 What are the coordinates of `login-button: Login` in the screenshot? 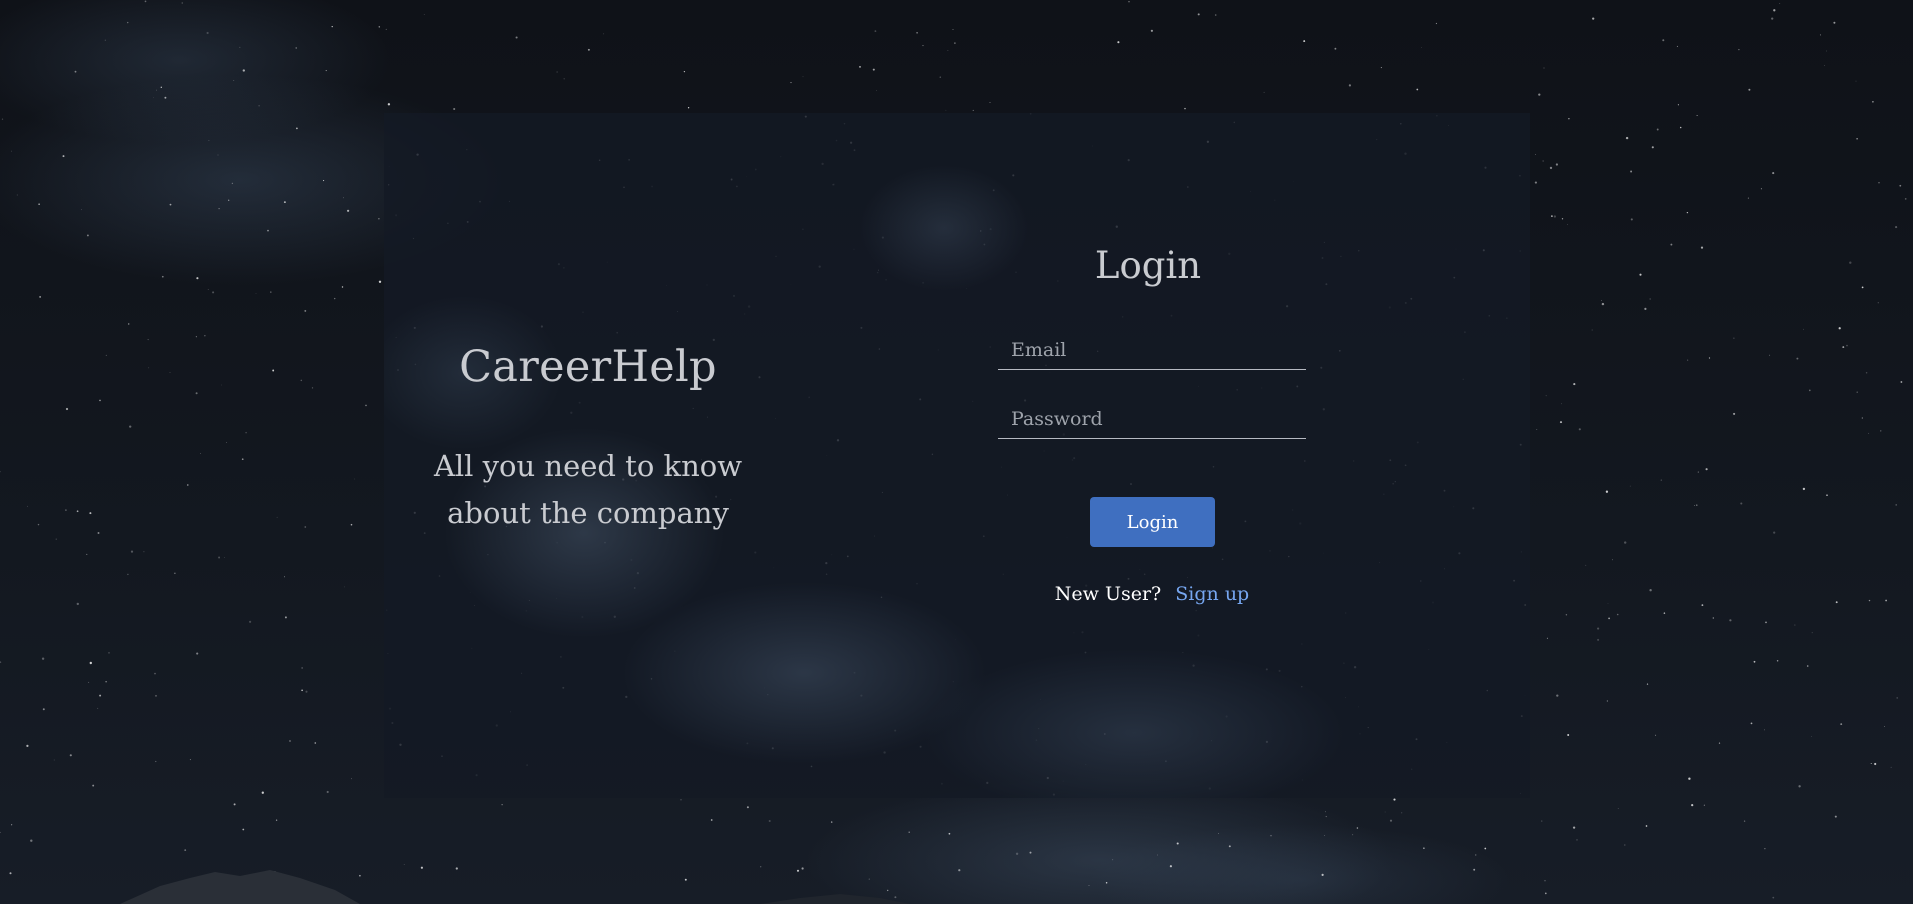 It's located at (1152, 522).